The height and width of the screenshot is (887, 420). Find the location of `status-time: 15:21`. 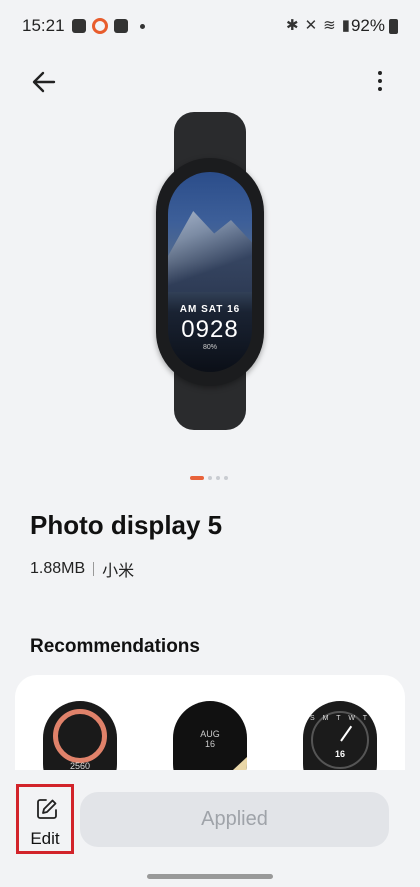

status-time: 15:21 is located at coordinates (43, 25).